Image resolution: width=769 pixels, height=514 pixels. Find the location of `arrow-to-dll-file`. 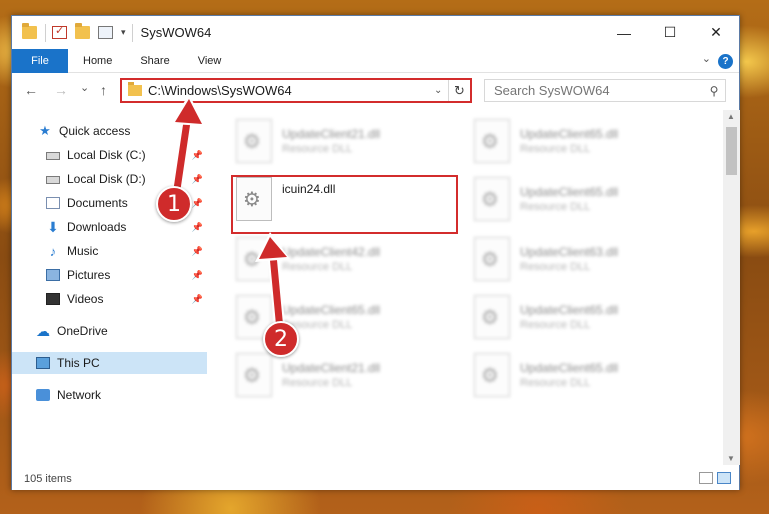

arrow-to-dll-file is located at coordinates (272, 284).